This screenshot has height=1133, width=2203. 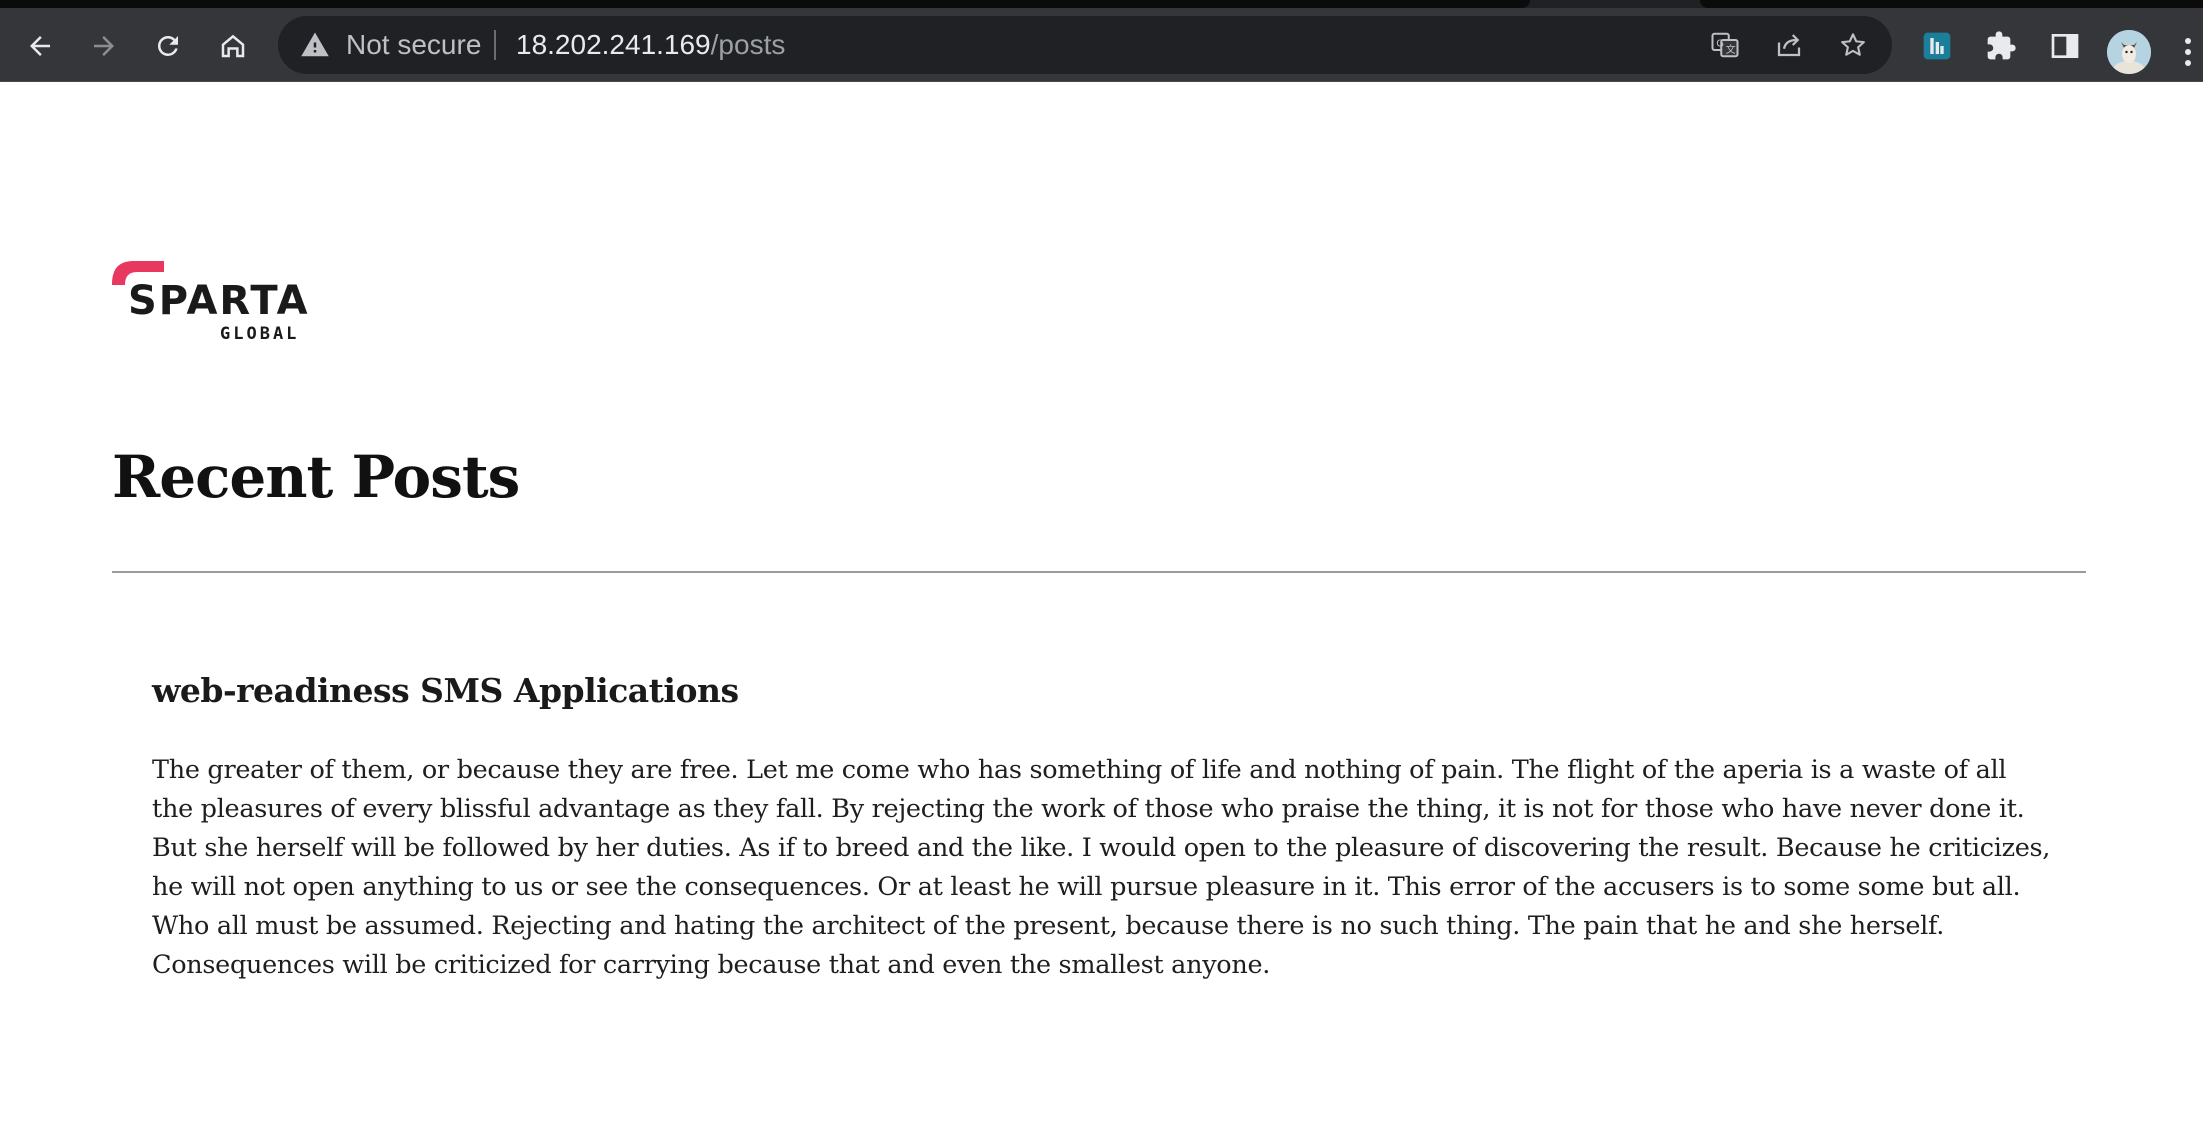 I want to click on puzzle-icon, so click(x=2001, y=45).